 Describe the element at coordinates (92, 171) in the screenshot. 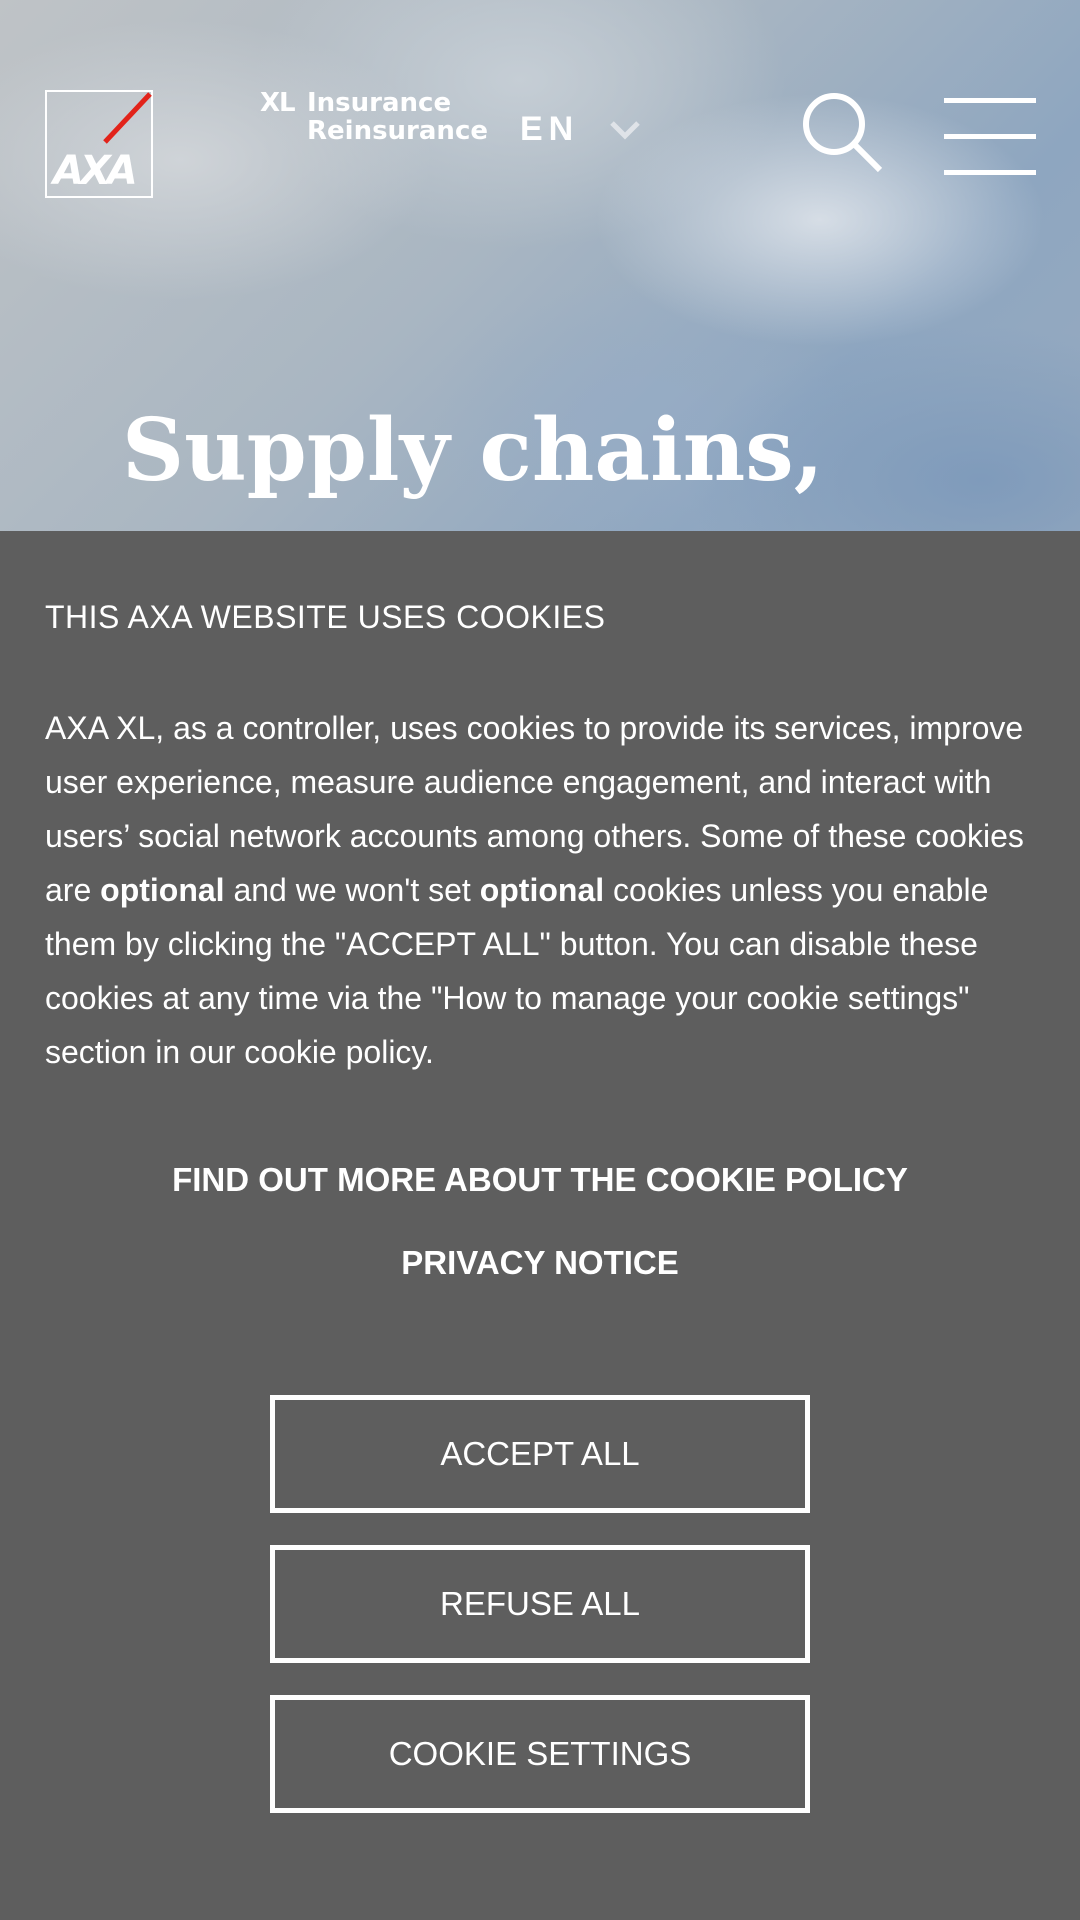

I see `logo-text: AXA` at that location.